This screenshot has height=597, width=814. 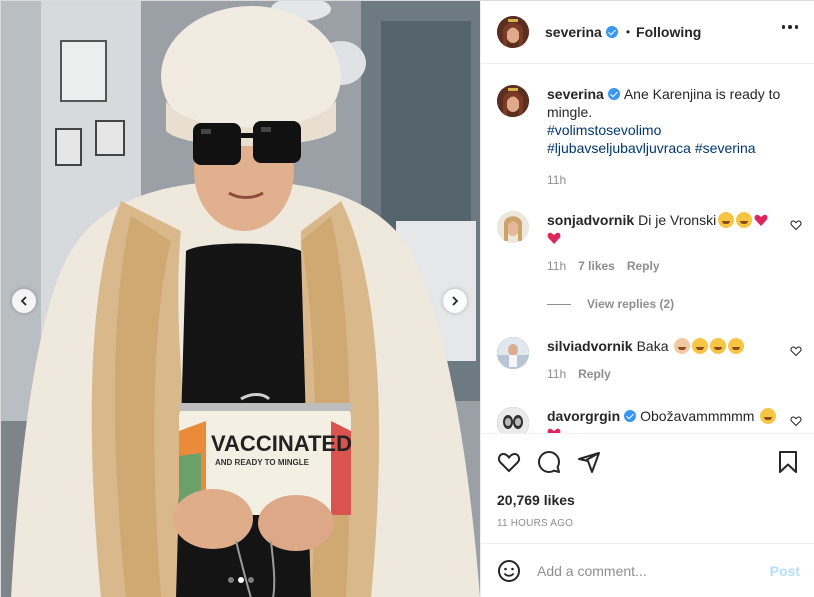 What do you see at coordinates (653, 571) in the screenshot?
I see `comment-input` at bounding box center [653, 571].